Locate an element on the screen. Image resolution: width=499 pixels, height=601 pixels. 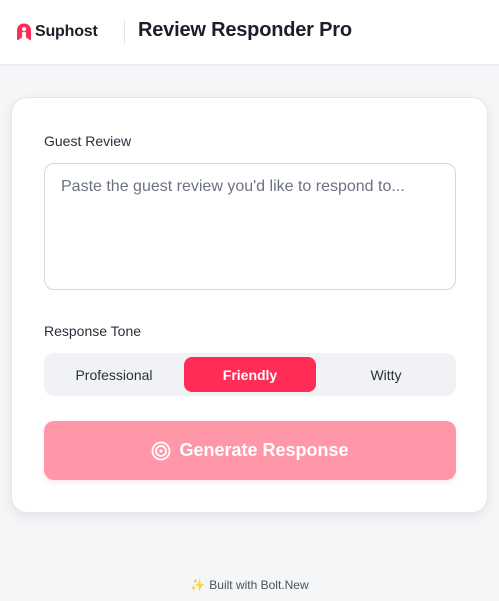
tone-option-friendly: Friendly is located at coordinates (250, 374).